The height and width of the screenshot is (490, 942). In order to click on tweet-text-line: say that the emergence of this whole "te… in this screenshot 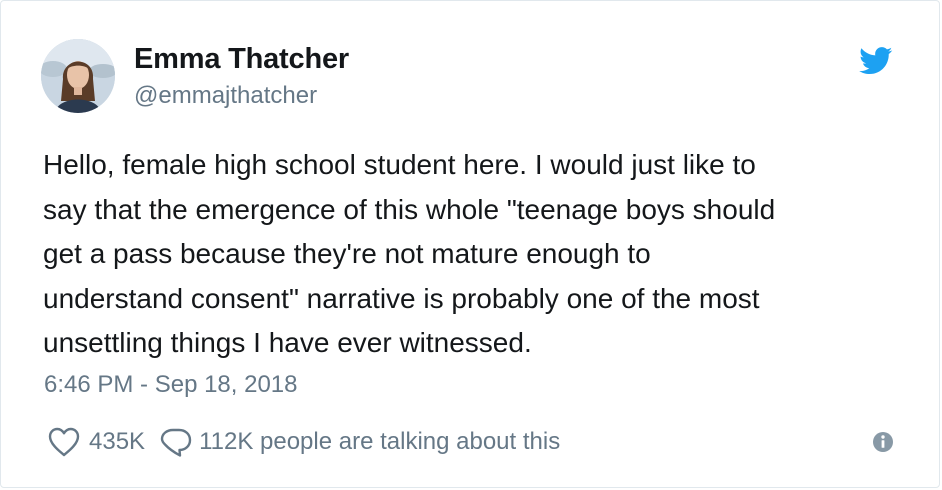, I will do `click(409, 209)`.